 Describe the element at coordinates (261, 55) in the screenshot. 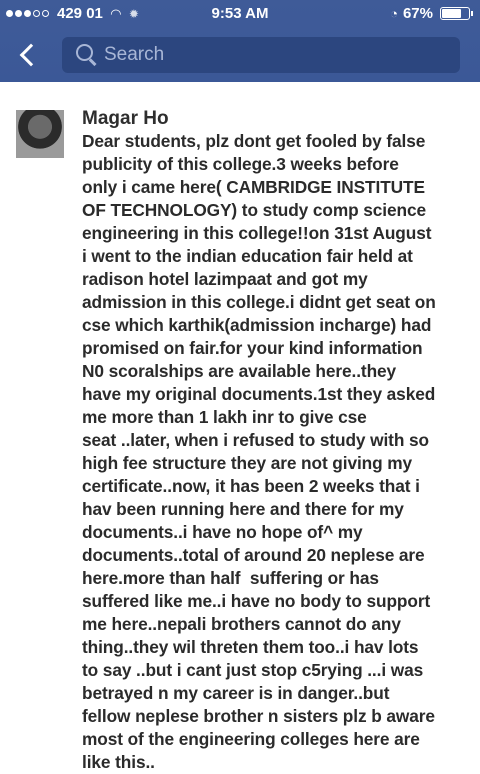

I see `search-input: Search` at that location.